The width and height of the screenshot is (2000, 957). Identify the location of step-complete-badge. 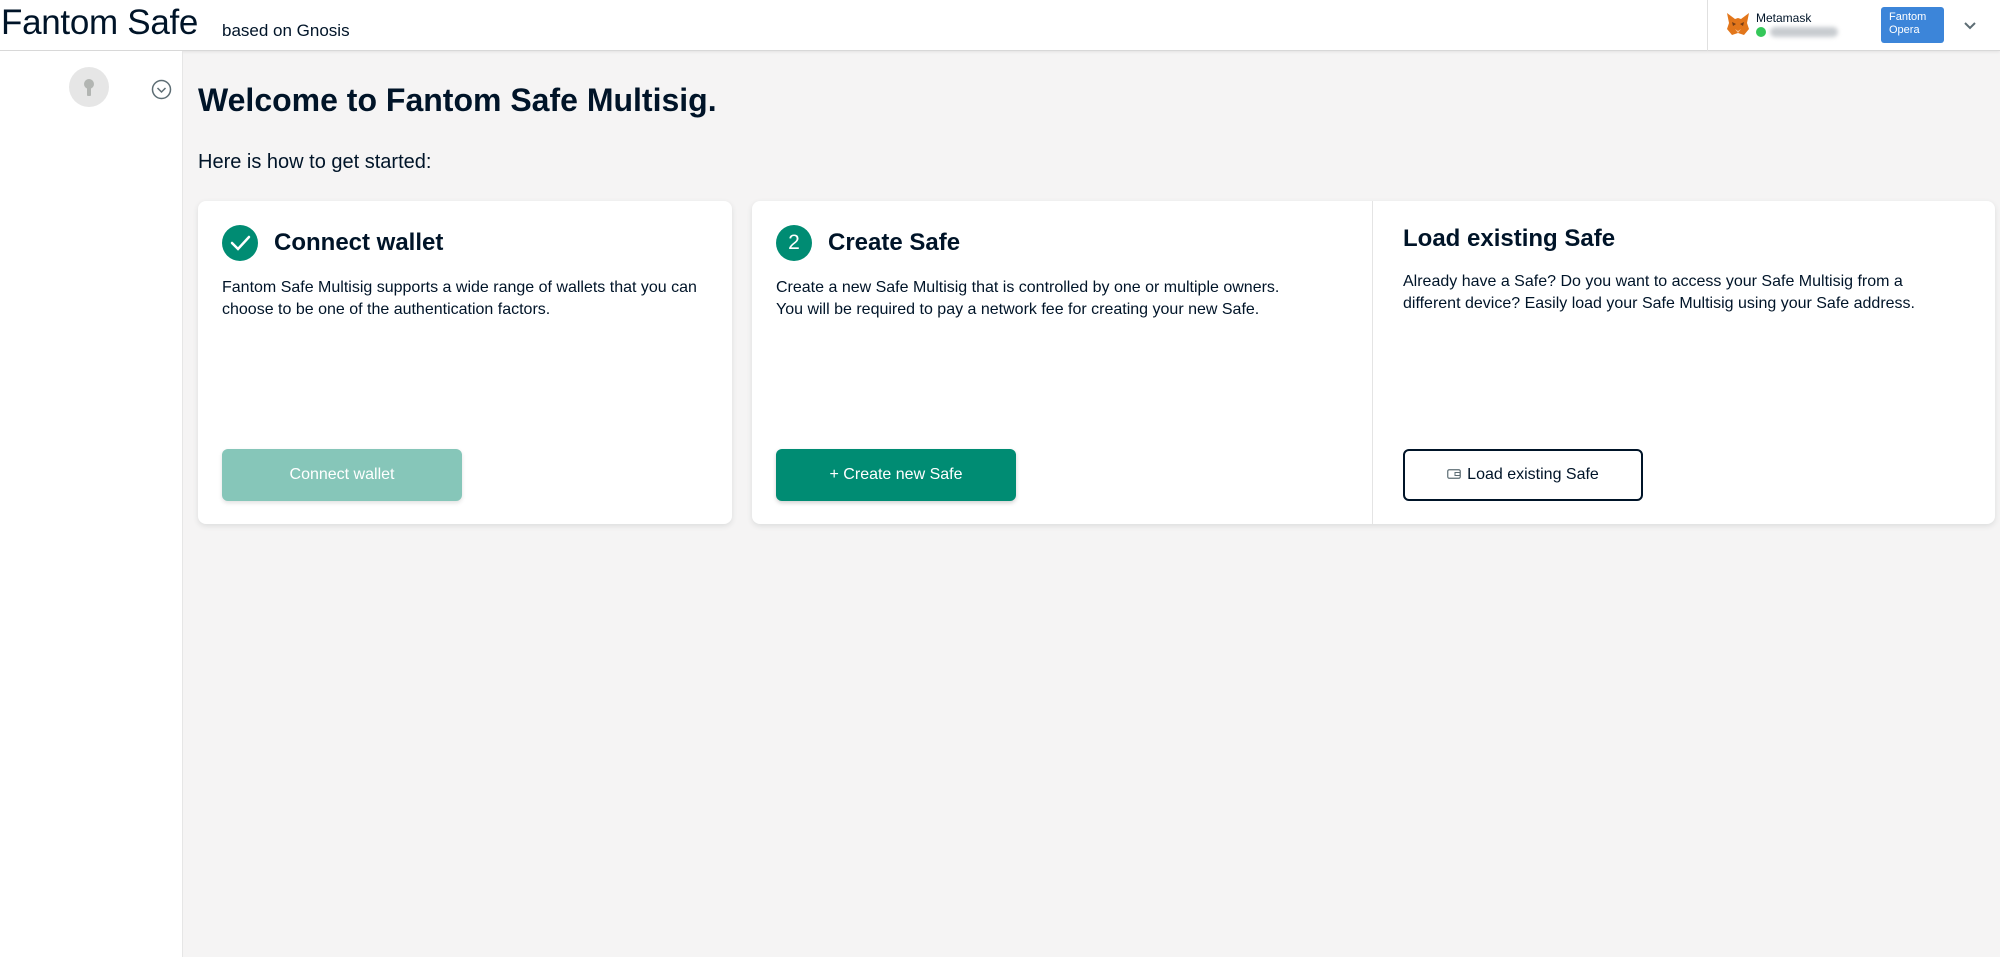
(240, 243).